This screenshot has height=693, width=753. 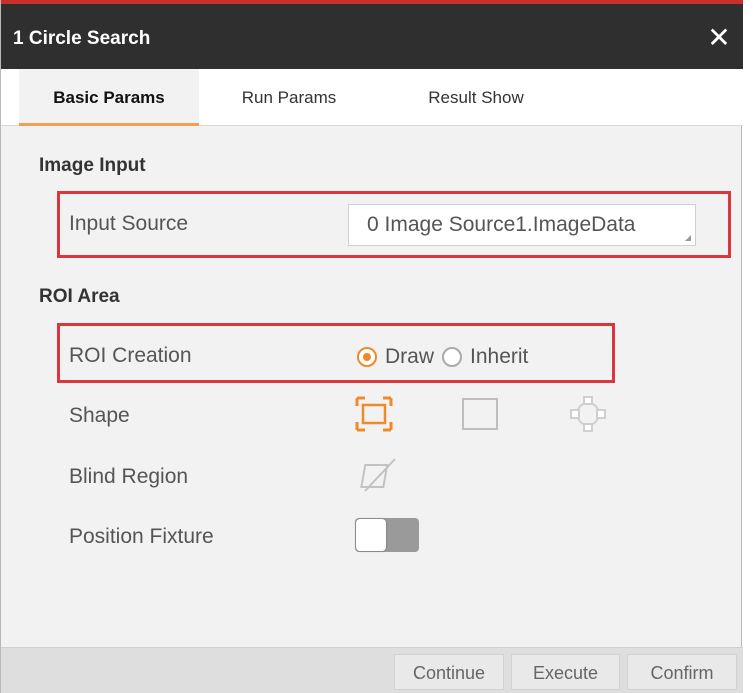 I want to click on dialog-title: 1 Circle Search, so click(x=82, y=38).